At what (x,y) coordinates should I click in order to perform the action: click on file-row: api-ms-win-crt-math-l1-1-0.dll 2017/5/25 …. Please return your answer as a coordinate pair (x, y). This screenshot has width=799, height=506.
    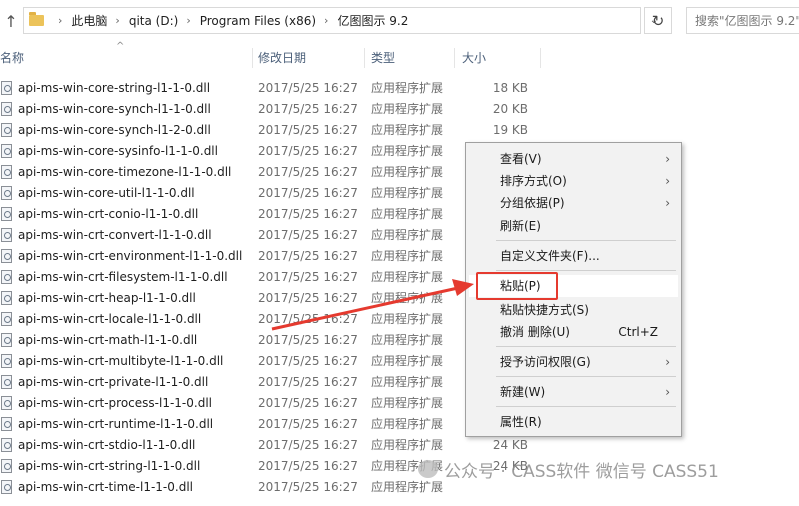
    Looking at the image, I should click on (260, 340).